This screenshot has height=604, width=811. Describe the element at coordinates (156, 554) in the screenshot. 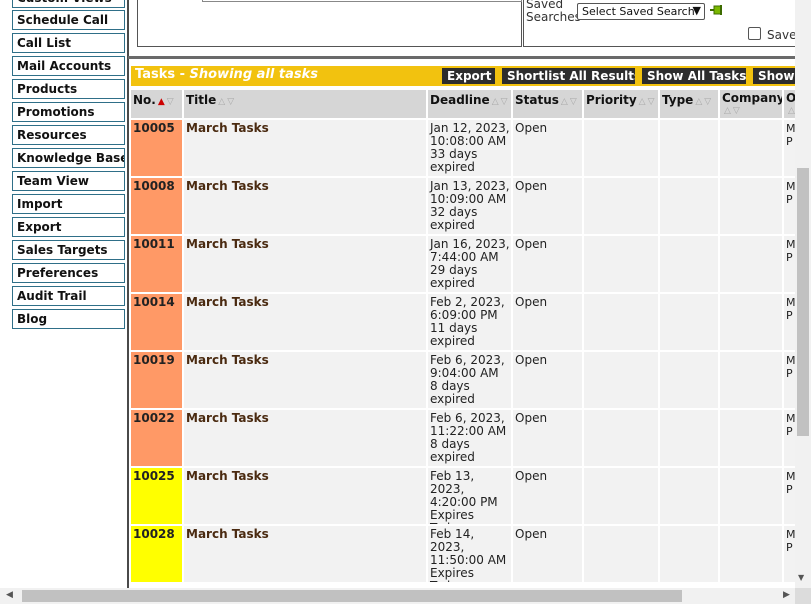

I see `cell-no: 10028` at that location.